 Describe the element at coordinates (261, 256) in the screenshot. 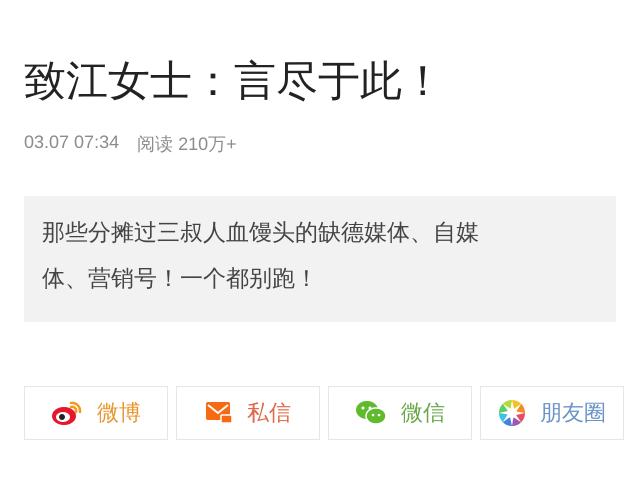

I see `summary-text: 那些分摊过三叔人血馒头的缺德媒体、自媒体、营销号！一个都别跑！` at that location.